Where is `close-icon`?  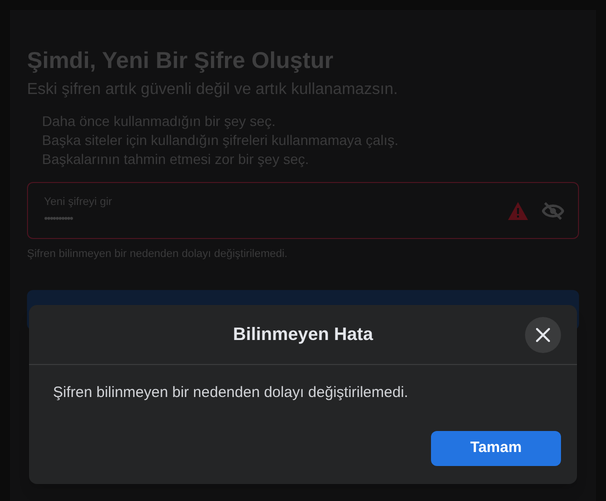
close-icon is located at coordinates (543, 335).